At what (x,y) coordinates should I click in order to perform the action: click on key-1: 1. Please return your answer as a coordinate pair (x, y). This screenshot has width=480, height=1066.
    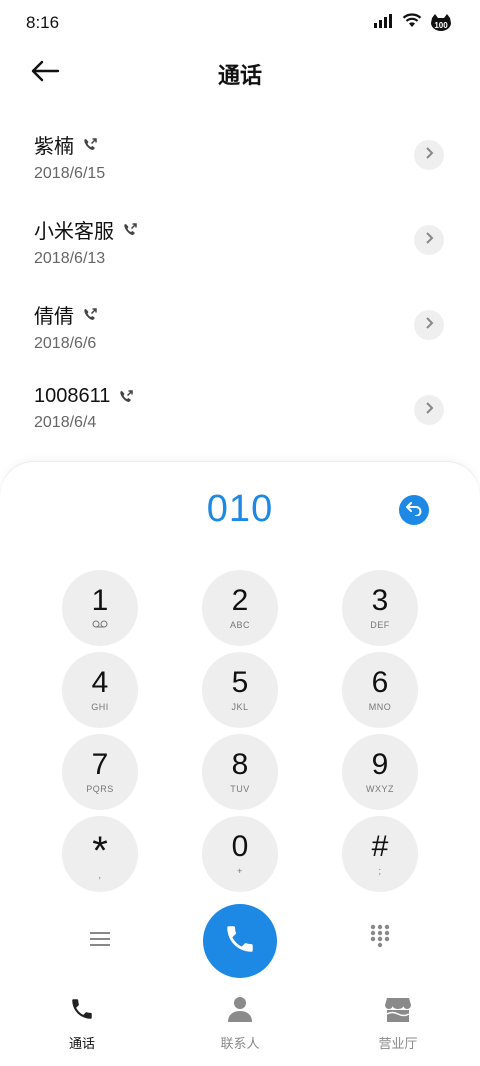
    Looking at the image, I should click on (100, 608).